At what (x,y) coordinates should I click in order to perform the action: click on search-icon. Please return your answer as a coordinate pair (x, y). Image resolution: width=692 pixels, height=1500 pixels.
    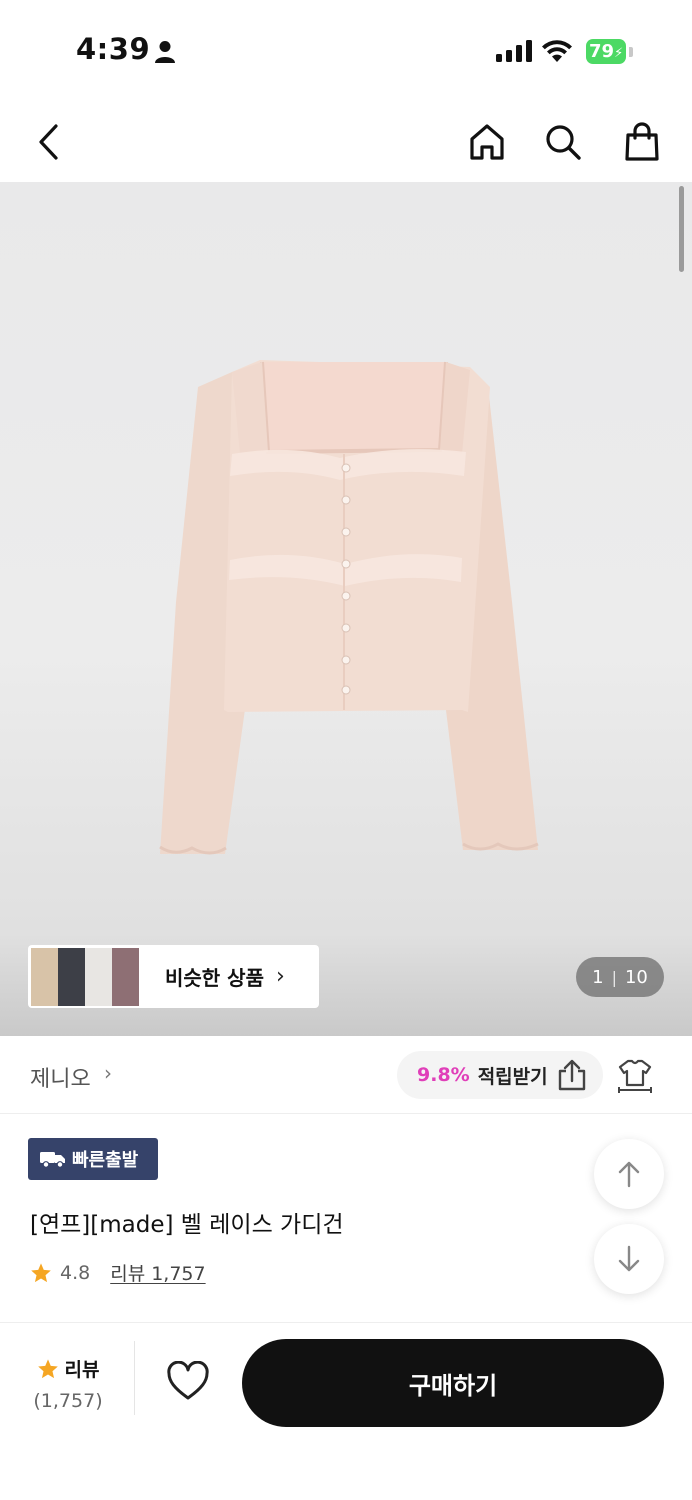
    Looking at the image, I should click on (563, 142).